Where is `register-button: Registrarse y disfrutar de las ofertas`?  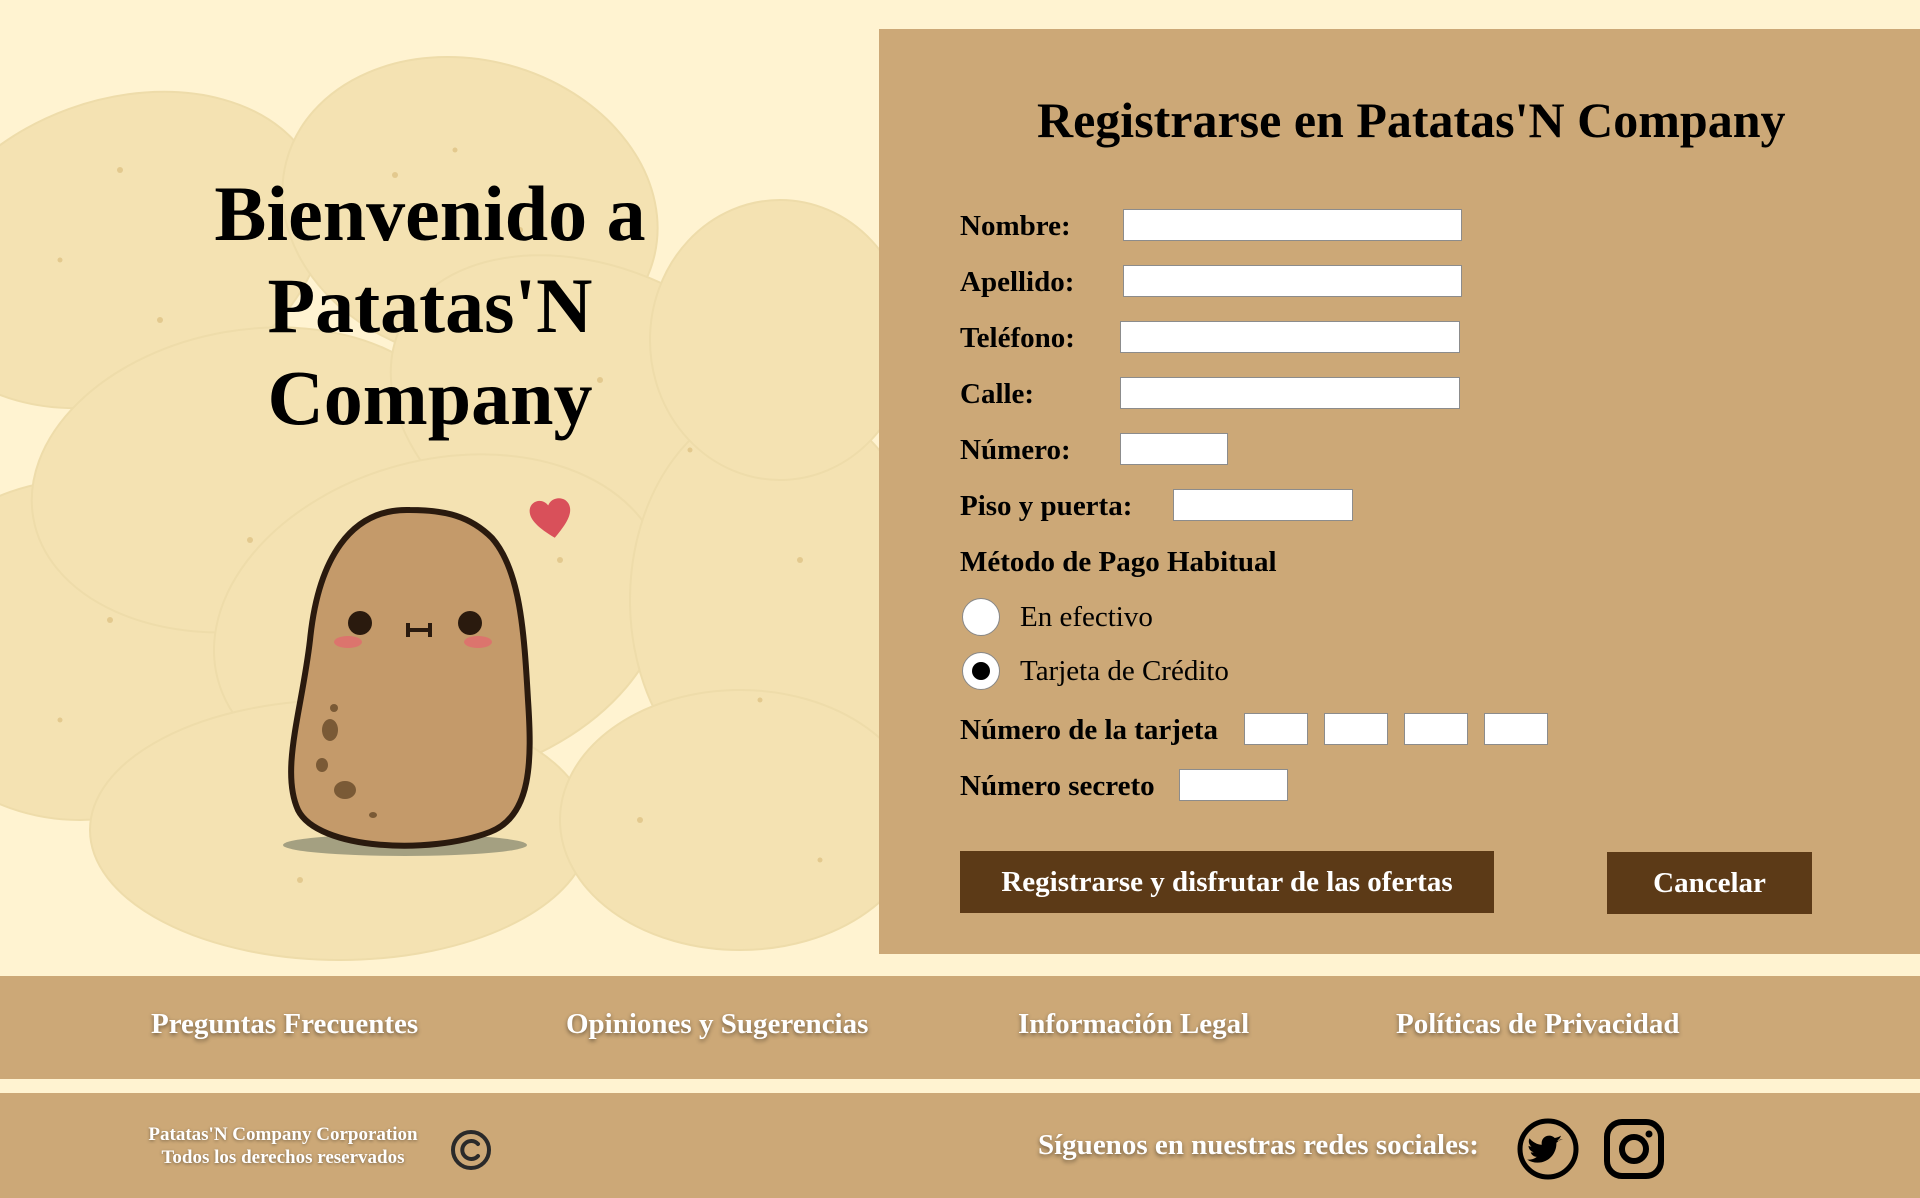 register-button: Registrarse y disfrutar de las ofertas is located at coordinates (1227, 882).